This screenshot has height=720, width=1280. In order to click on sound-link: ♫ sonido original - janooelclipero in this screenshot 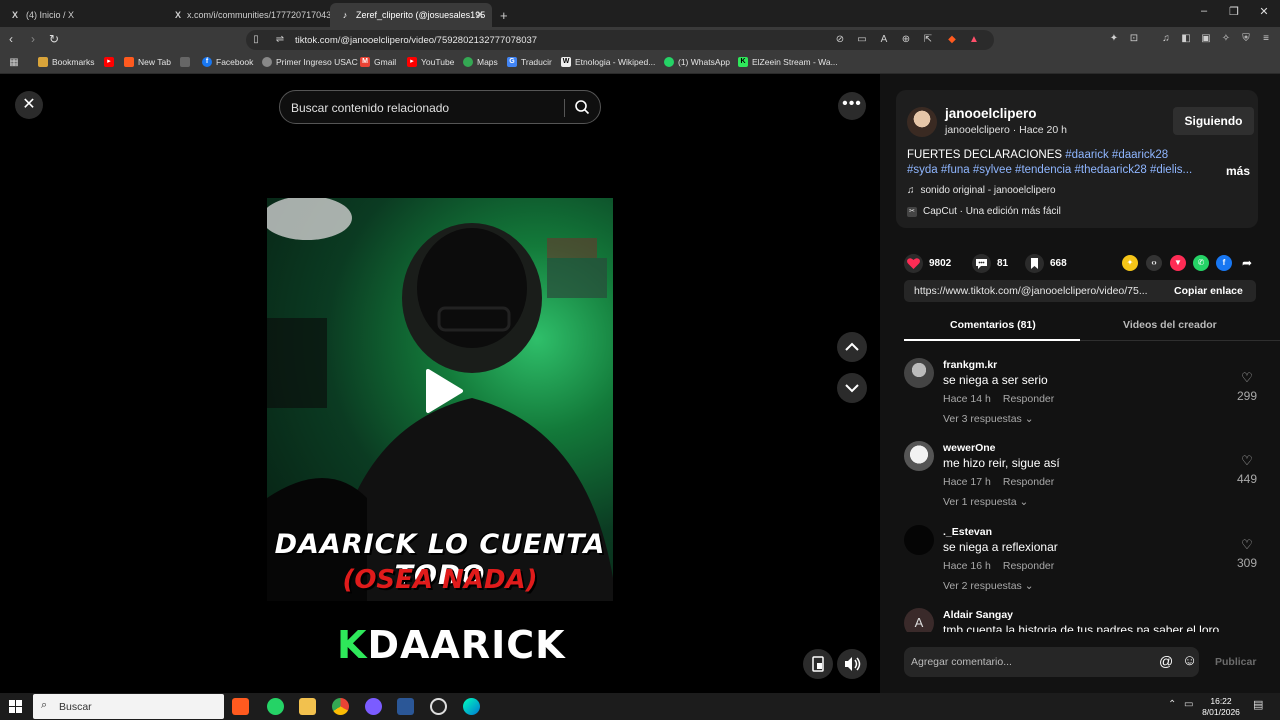, I will do `click(981, 190)`.